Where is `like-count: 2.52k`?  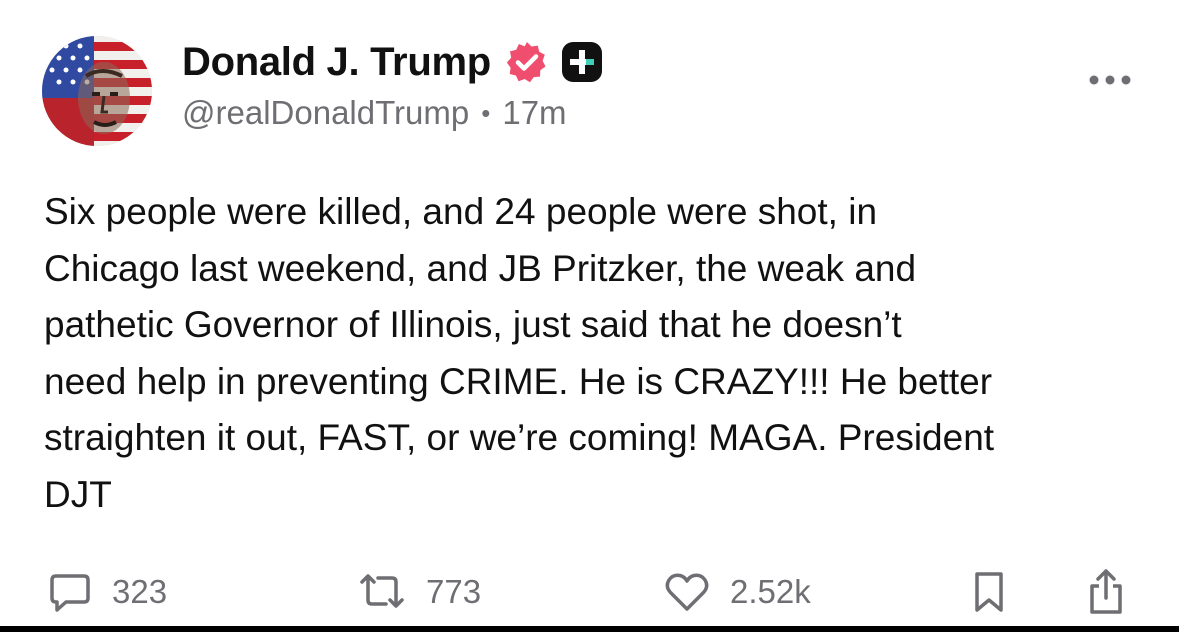 like-count: 2.52k is located at coordinates (770, 591).